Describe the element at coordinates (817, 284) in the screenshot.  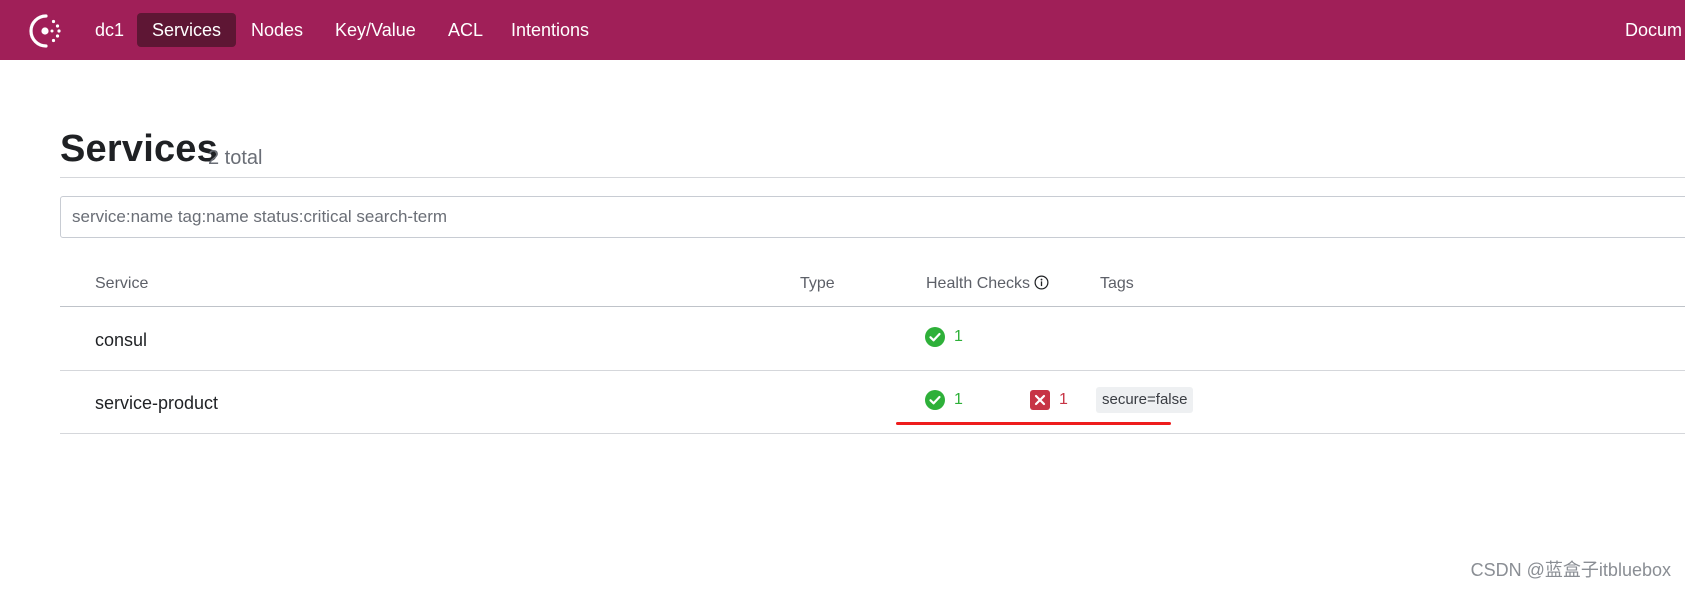
I see `column-header-type: Type` at that location.